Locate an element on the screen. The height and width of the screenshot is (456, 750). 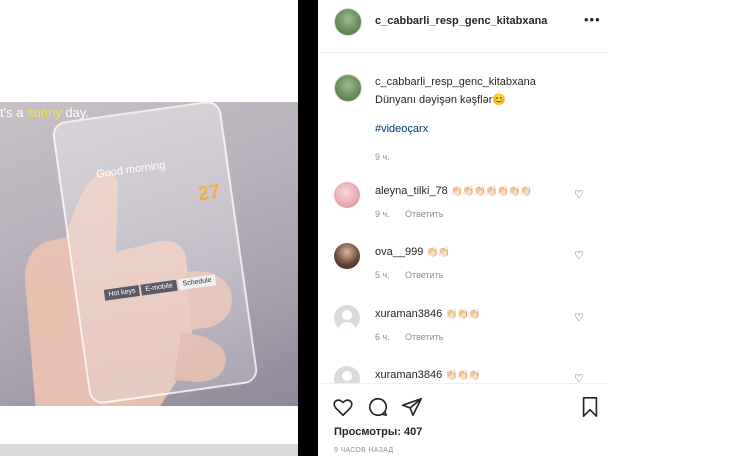
comment-timestamp: 6 ч. is located at coordinates (382, 337).